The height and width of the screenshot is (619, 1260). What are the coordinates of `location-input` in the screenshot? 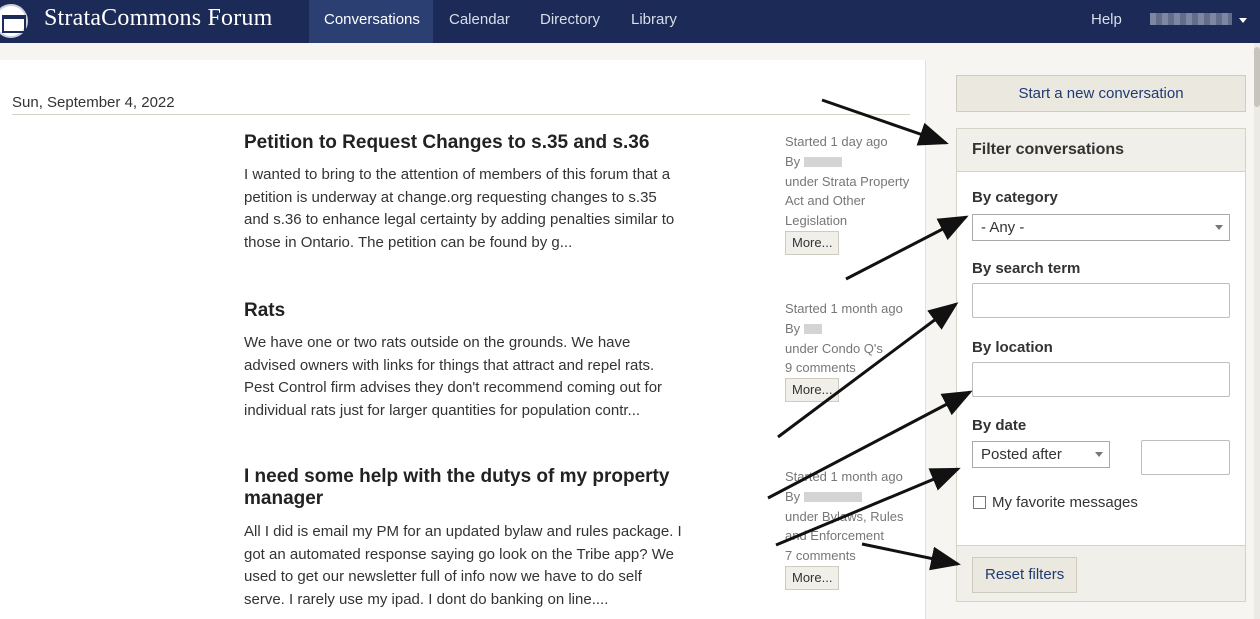 It's located at (1101, 379).